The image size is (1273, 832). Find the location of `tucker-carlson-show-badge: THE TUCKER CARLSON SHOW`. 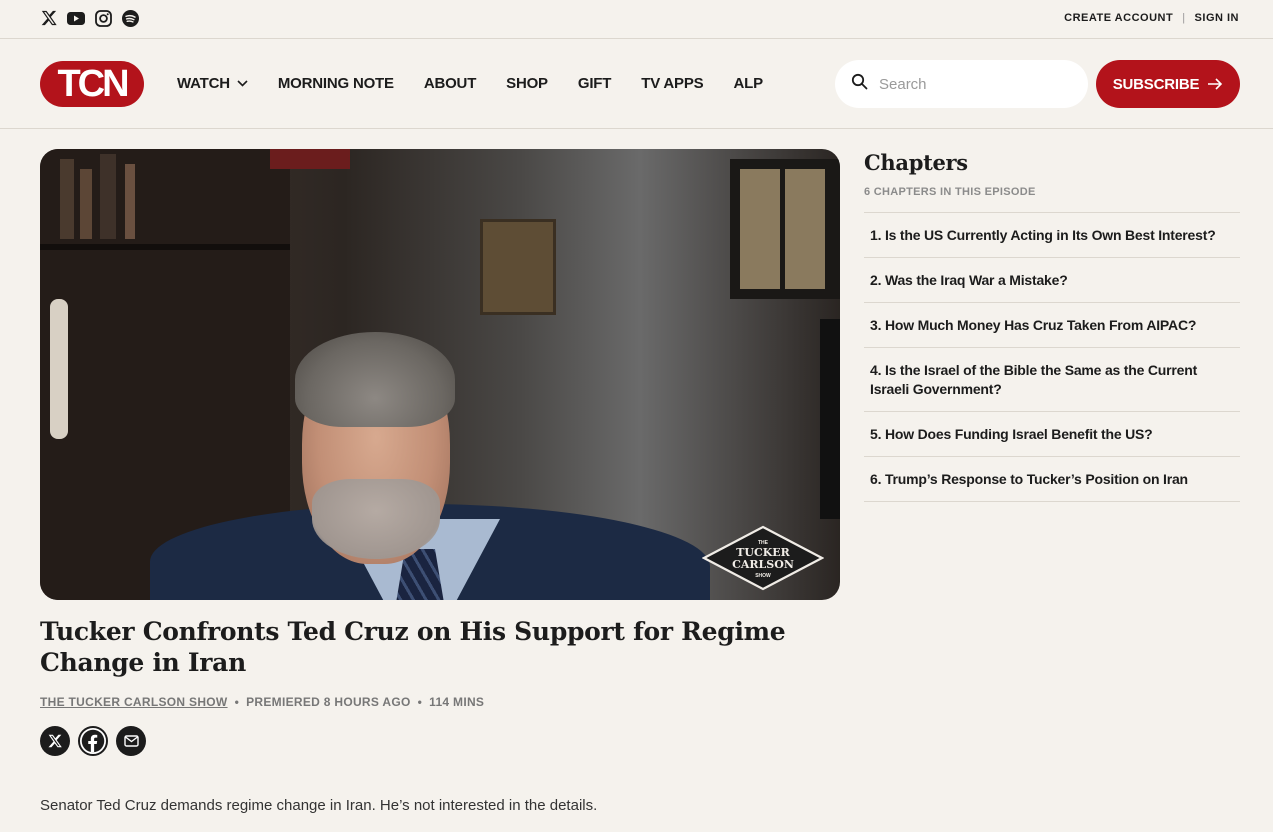

tucker-carlson-show-badge: THE TUCKER CARLSON SHOW is located at coordinates (763, 558).